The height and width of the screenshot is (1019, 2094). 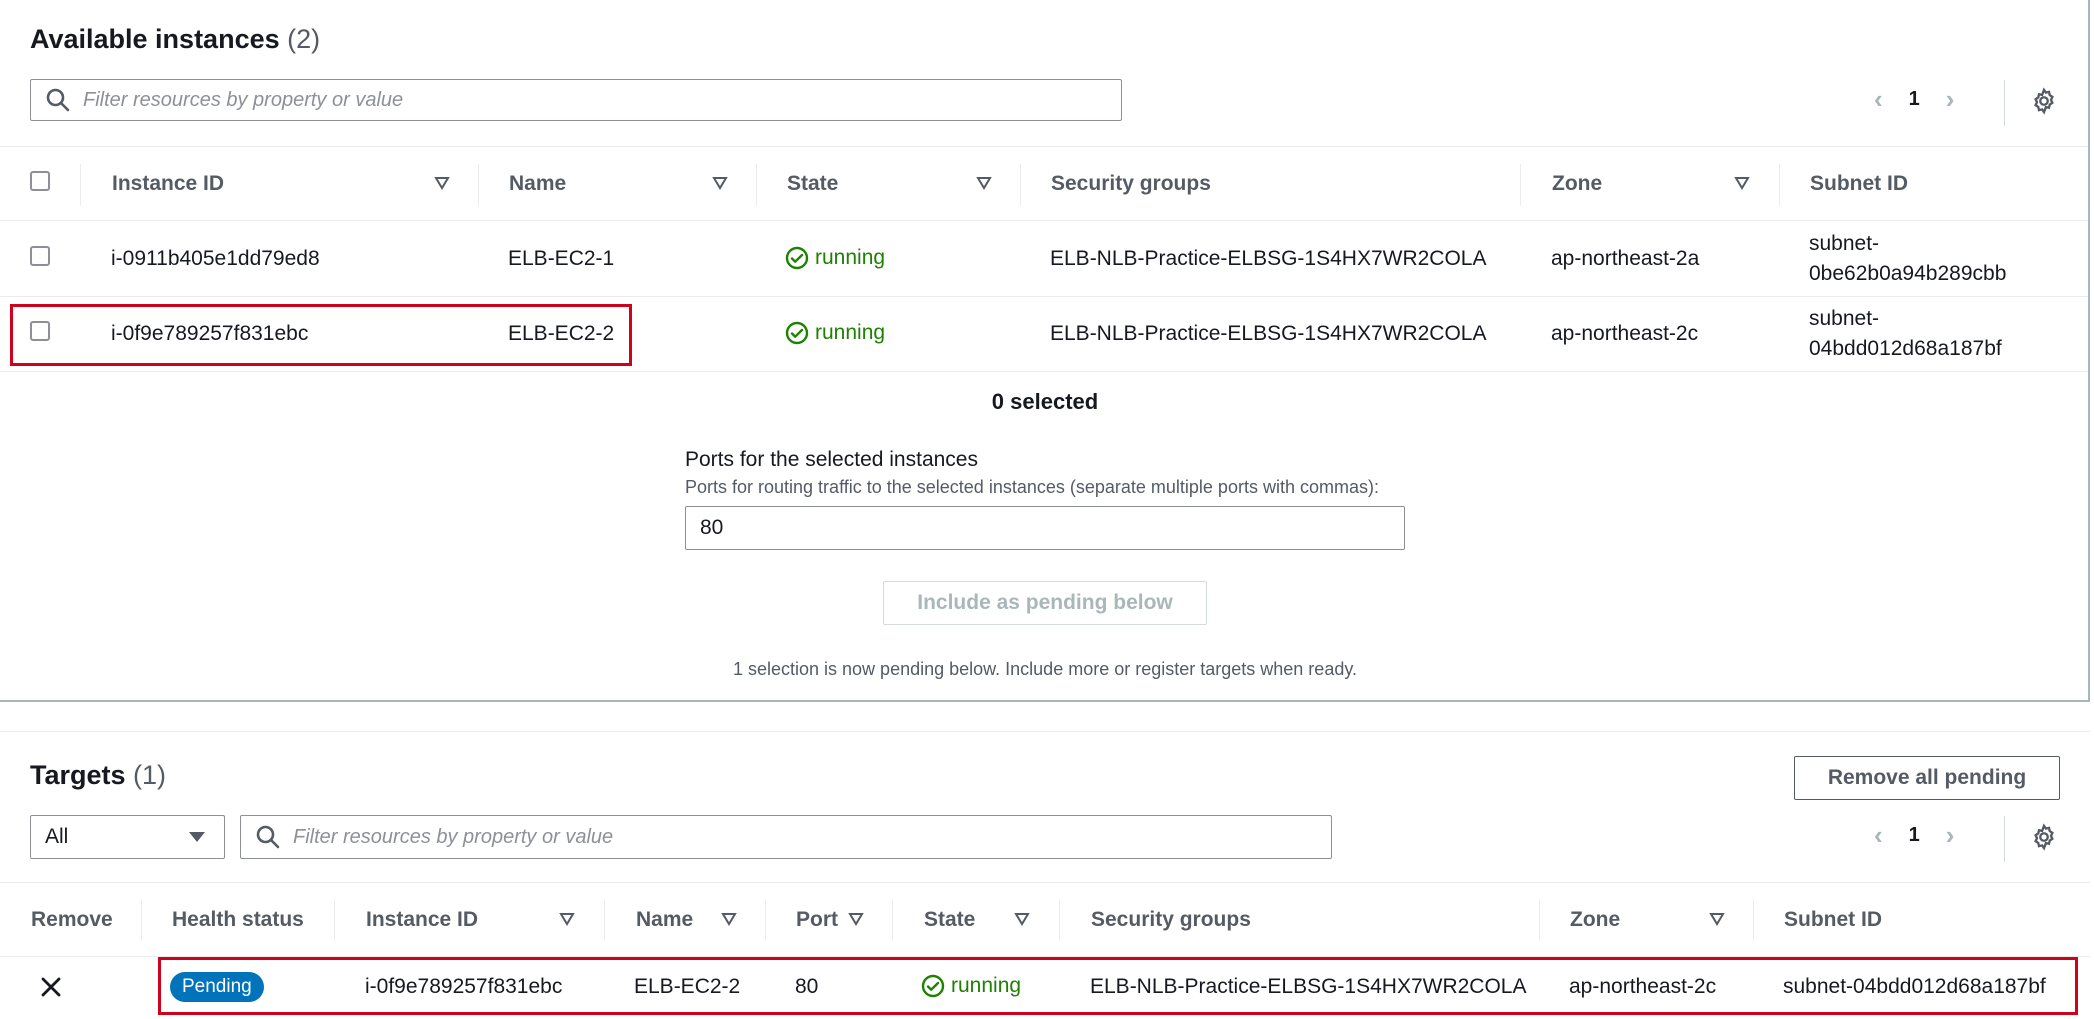 What do you see at coordinates (40, 181) in the screenshot?
I see `select-all-checkbox` at bounding box center [40, 181].